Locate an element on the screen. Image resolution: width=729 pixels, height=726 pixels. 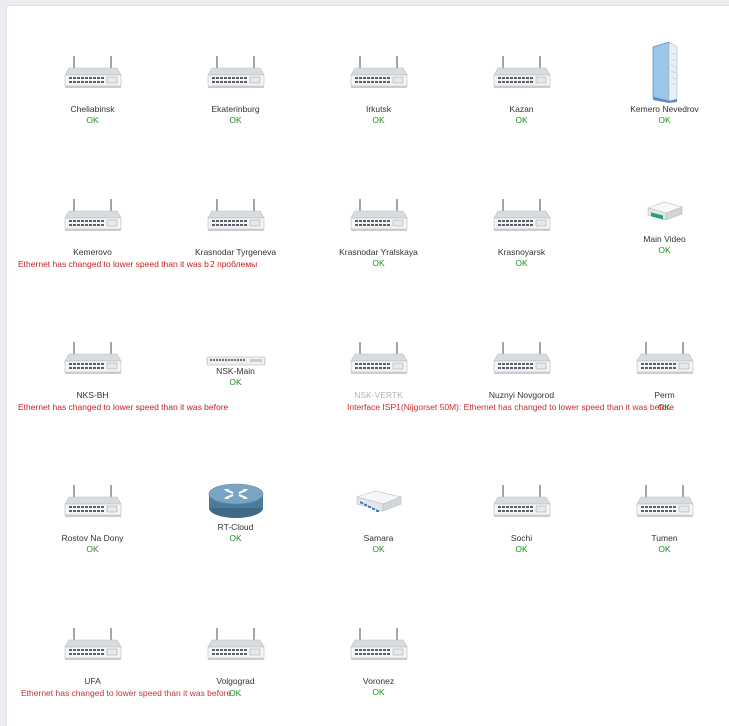
device-name: Kazan is located at coordinates (521, 109).